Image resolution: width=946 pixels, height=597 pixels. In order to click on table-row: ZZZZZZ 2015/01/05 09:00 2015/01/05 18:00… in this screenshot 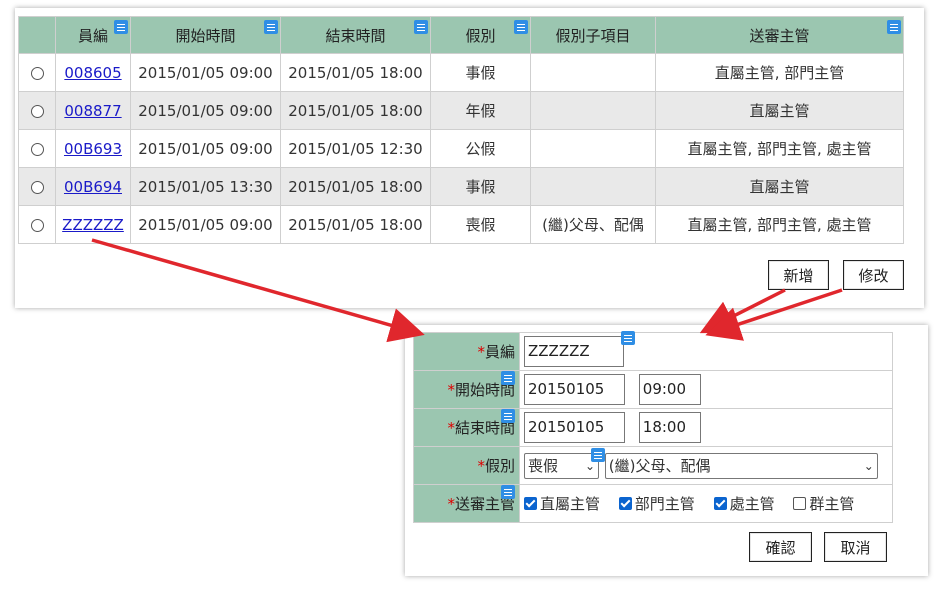, I will do `click(461, 224)`.